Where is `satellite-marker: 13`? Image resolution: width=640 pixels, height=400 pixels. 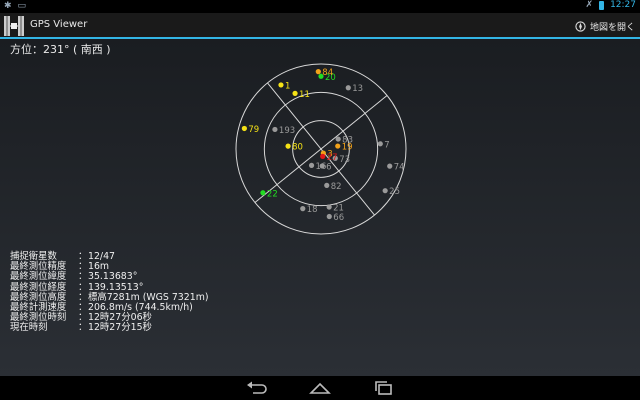 satellite-marker: 13 is located at coordinates (354, 89).